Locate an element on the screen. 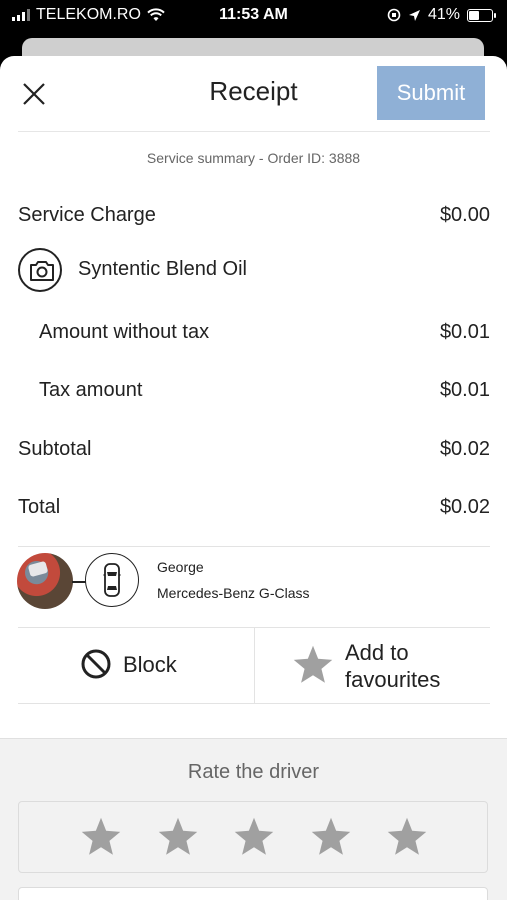 Image resolution: width=507 pixels, height=900 pixels. total-amount: $0.02 is located at coordinates (464, 507).